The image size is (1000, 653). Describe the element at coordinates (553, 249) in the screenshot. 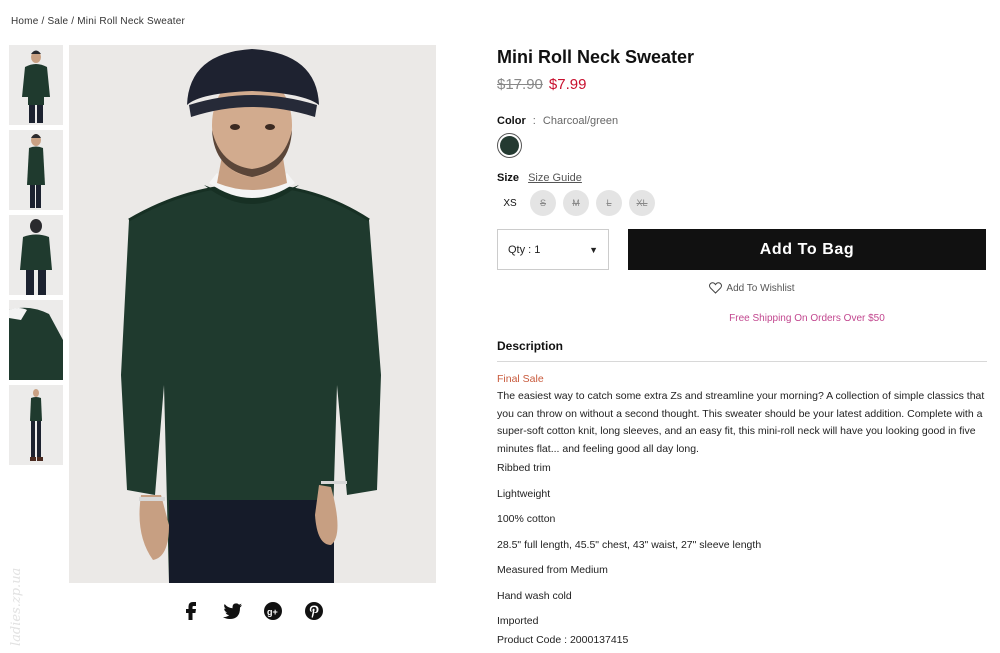

I see `quantity-select: Qty : 1 ▼` at that location.